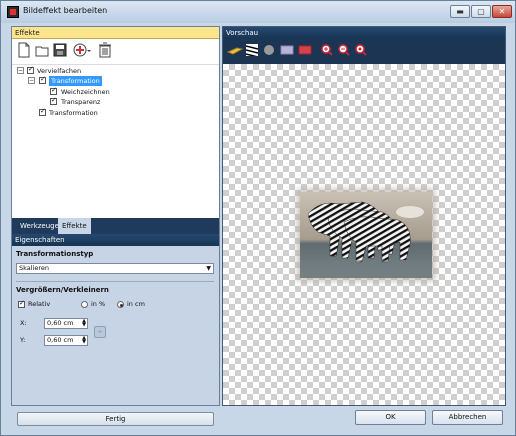 Image resolution: width=516 pixels, height=436 pixels. I want to click on cm-label: in cm, so click(136, 304).